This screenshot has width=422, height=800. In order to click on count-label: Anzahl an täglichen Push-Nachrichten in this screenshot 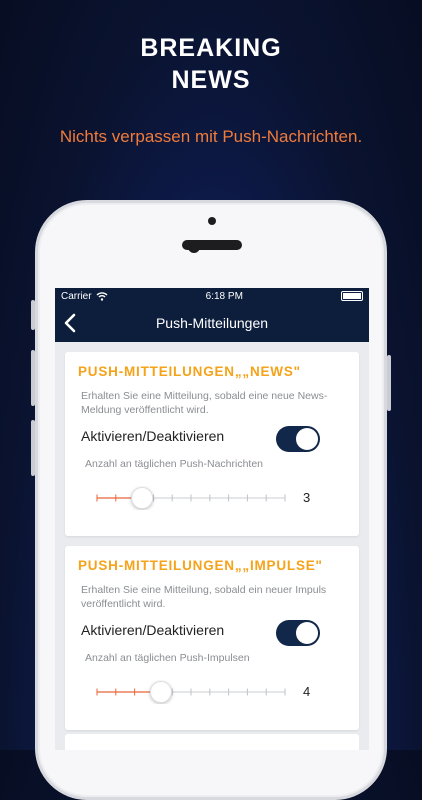, I will do `click(174, 464)`.